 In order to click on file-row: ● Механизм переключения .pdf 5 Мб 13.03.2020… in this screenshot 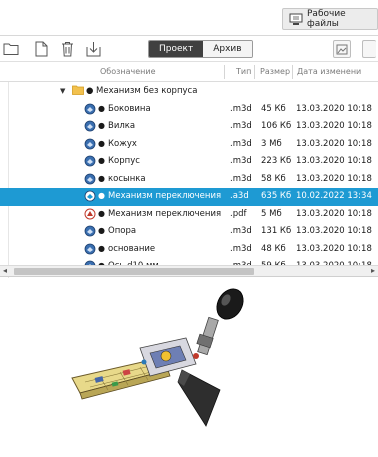, I will do `click(189, 215)`.